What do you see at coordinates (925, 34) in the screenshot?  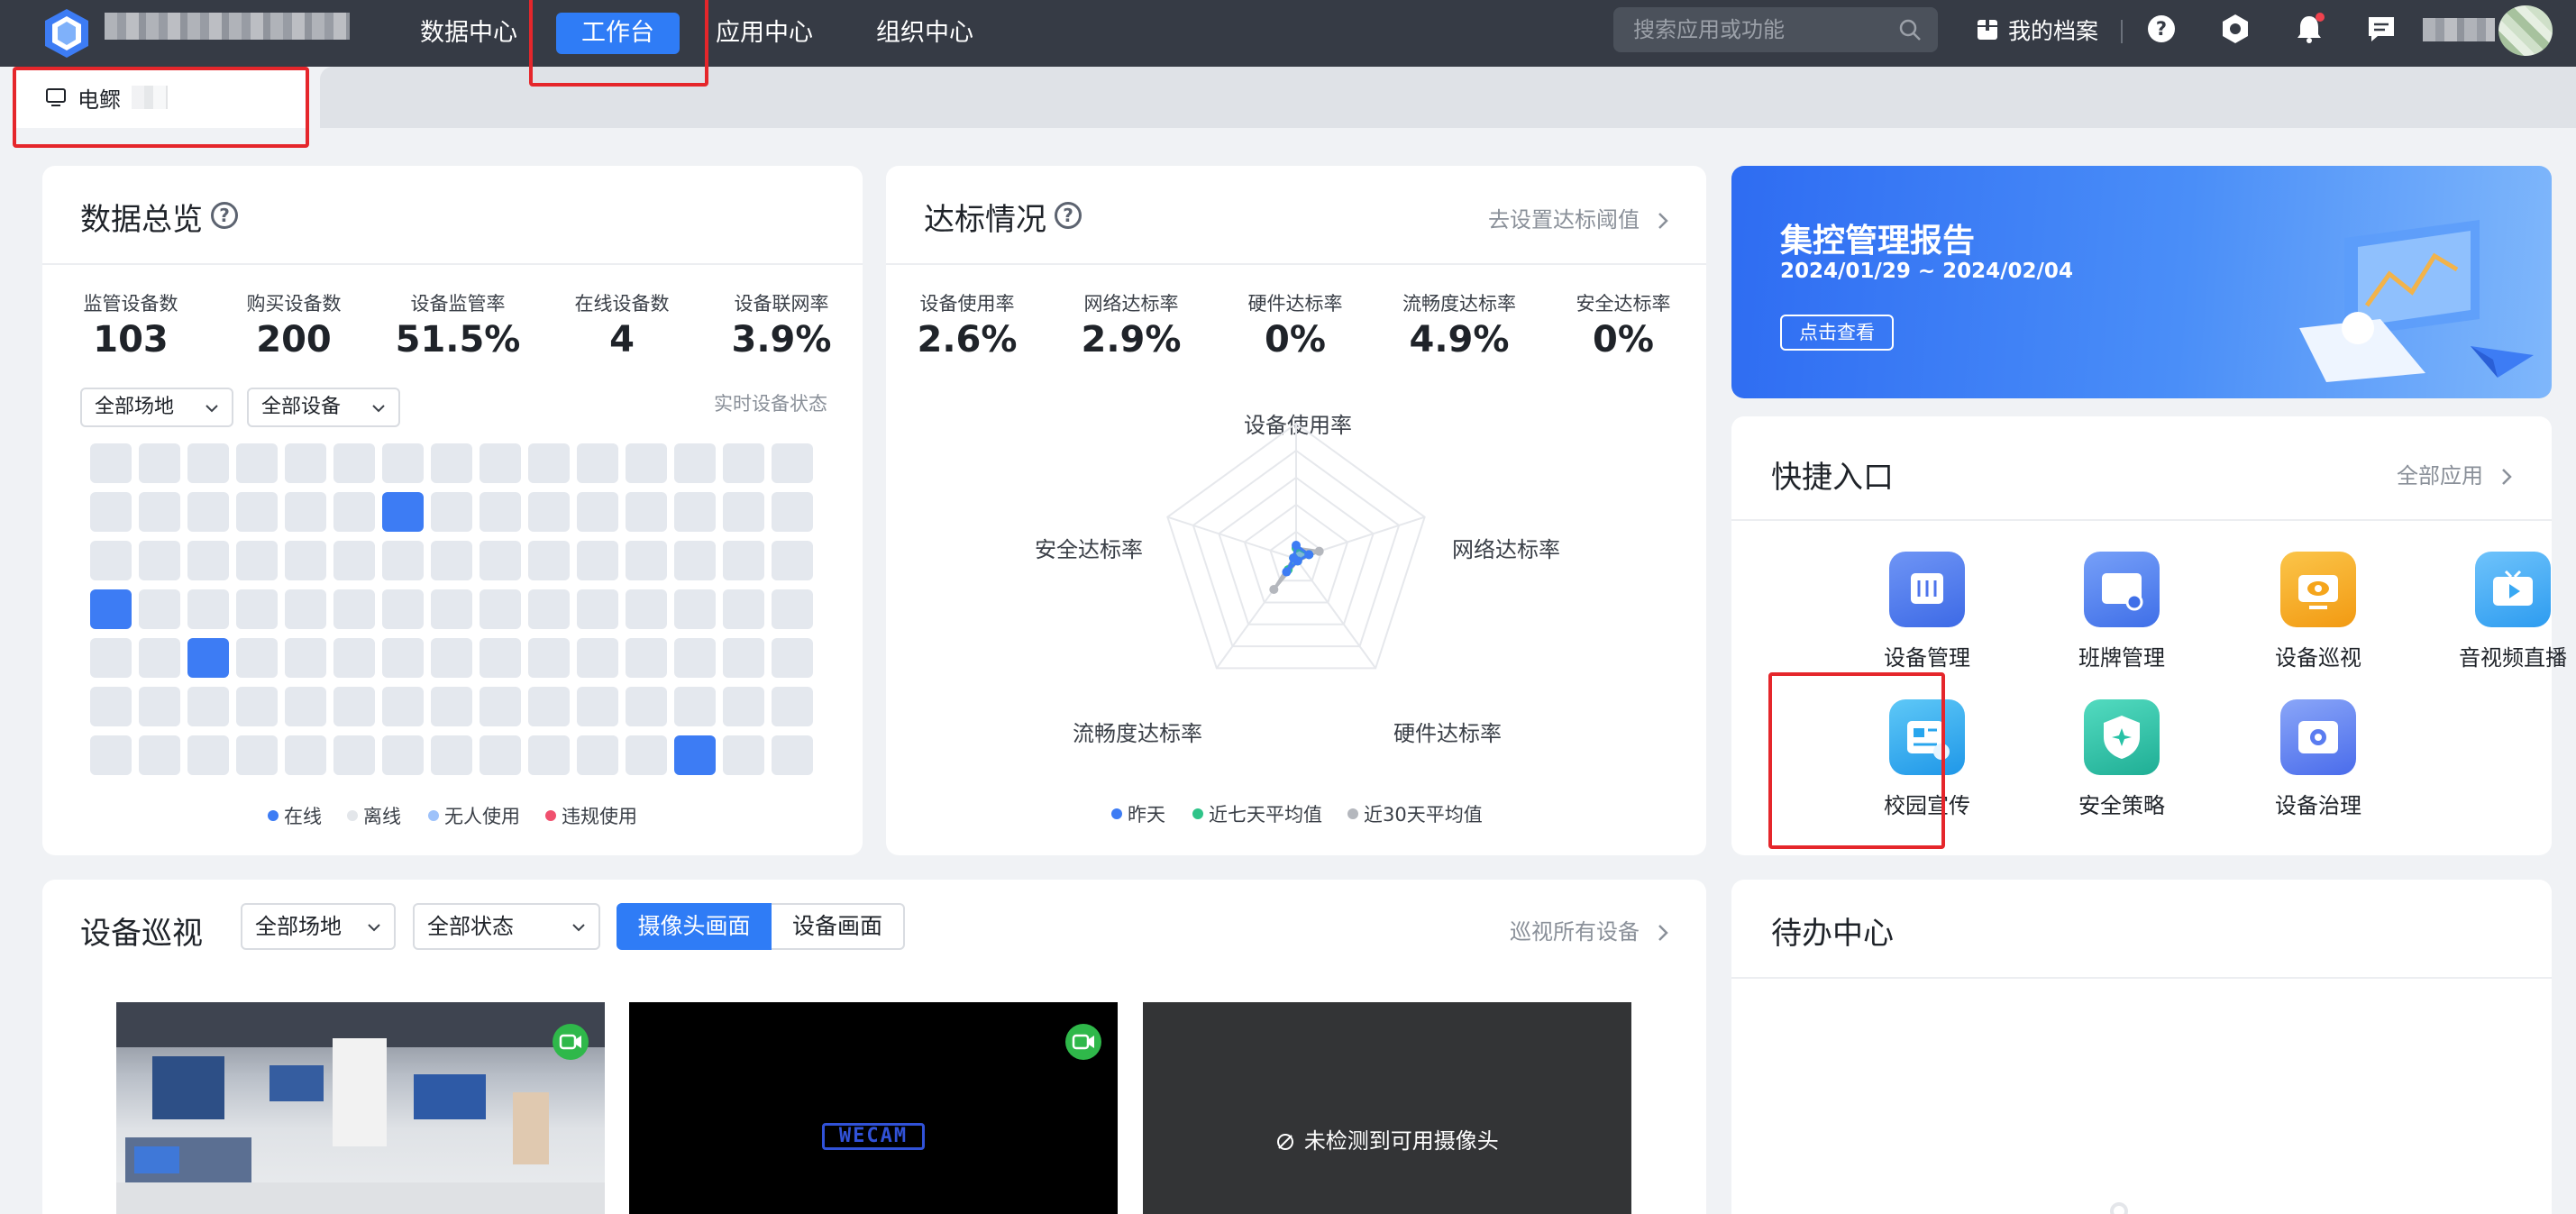 I see `nav-org-center: 组织中心` at bounding box center [925, 34].